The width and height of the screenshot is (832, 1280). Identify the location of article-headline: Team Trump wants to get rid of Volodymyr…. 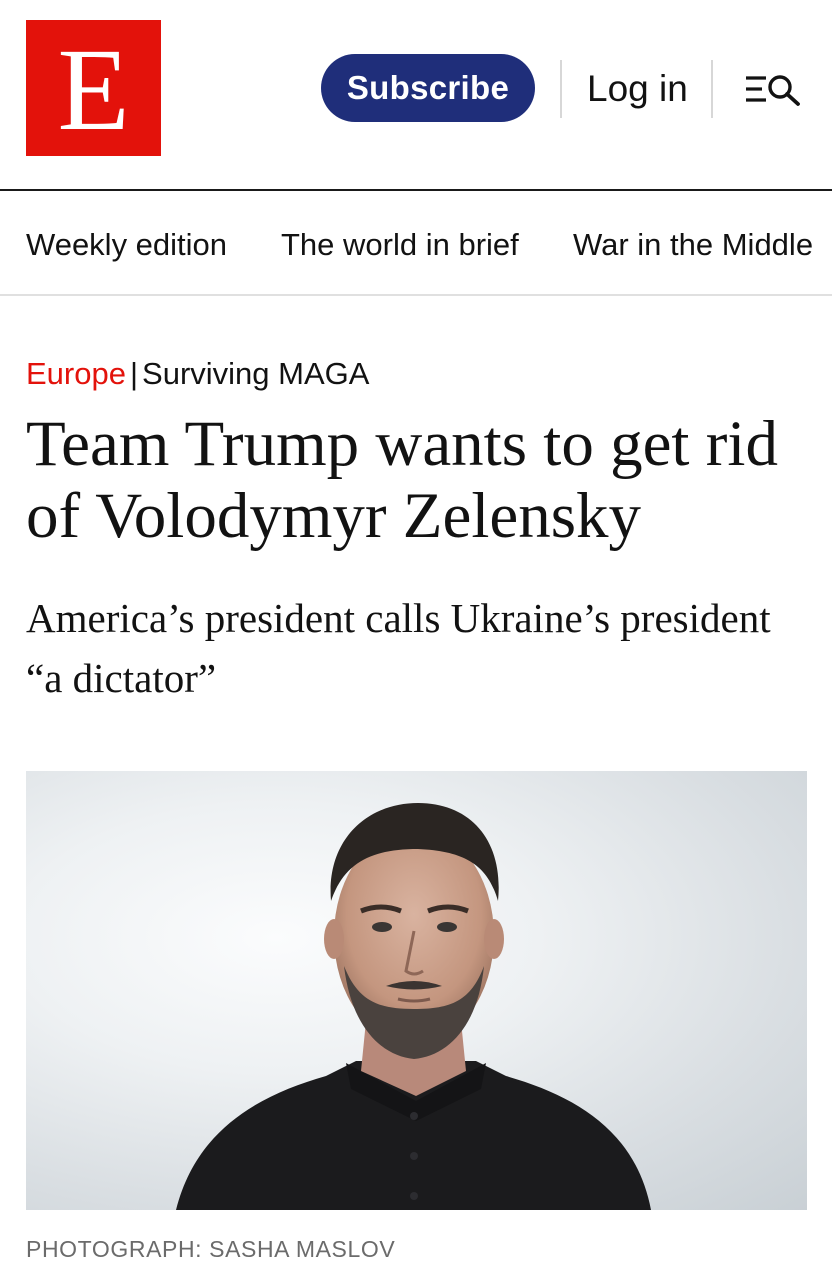
(402, 480).